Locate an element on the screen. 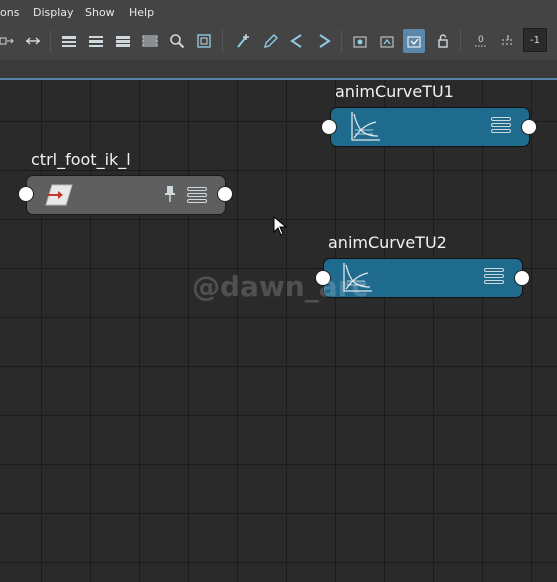  node-ctrl-foot-ik-l is located at coordinates (126, 195).